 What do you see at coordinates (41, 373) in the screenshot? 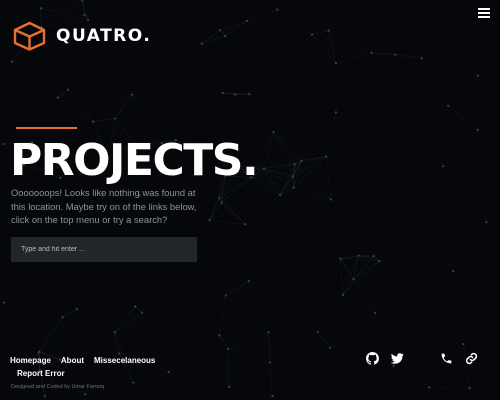
I see `footer-link-report-error: Report Error` at bounding box center [41, 373].